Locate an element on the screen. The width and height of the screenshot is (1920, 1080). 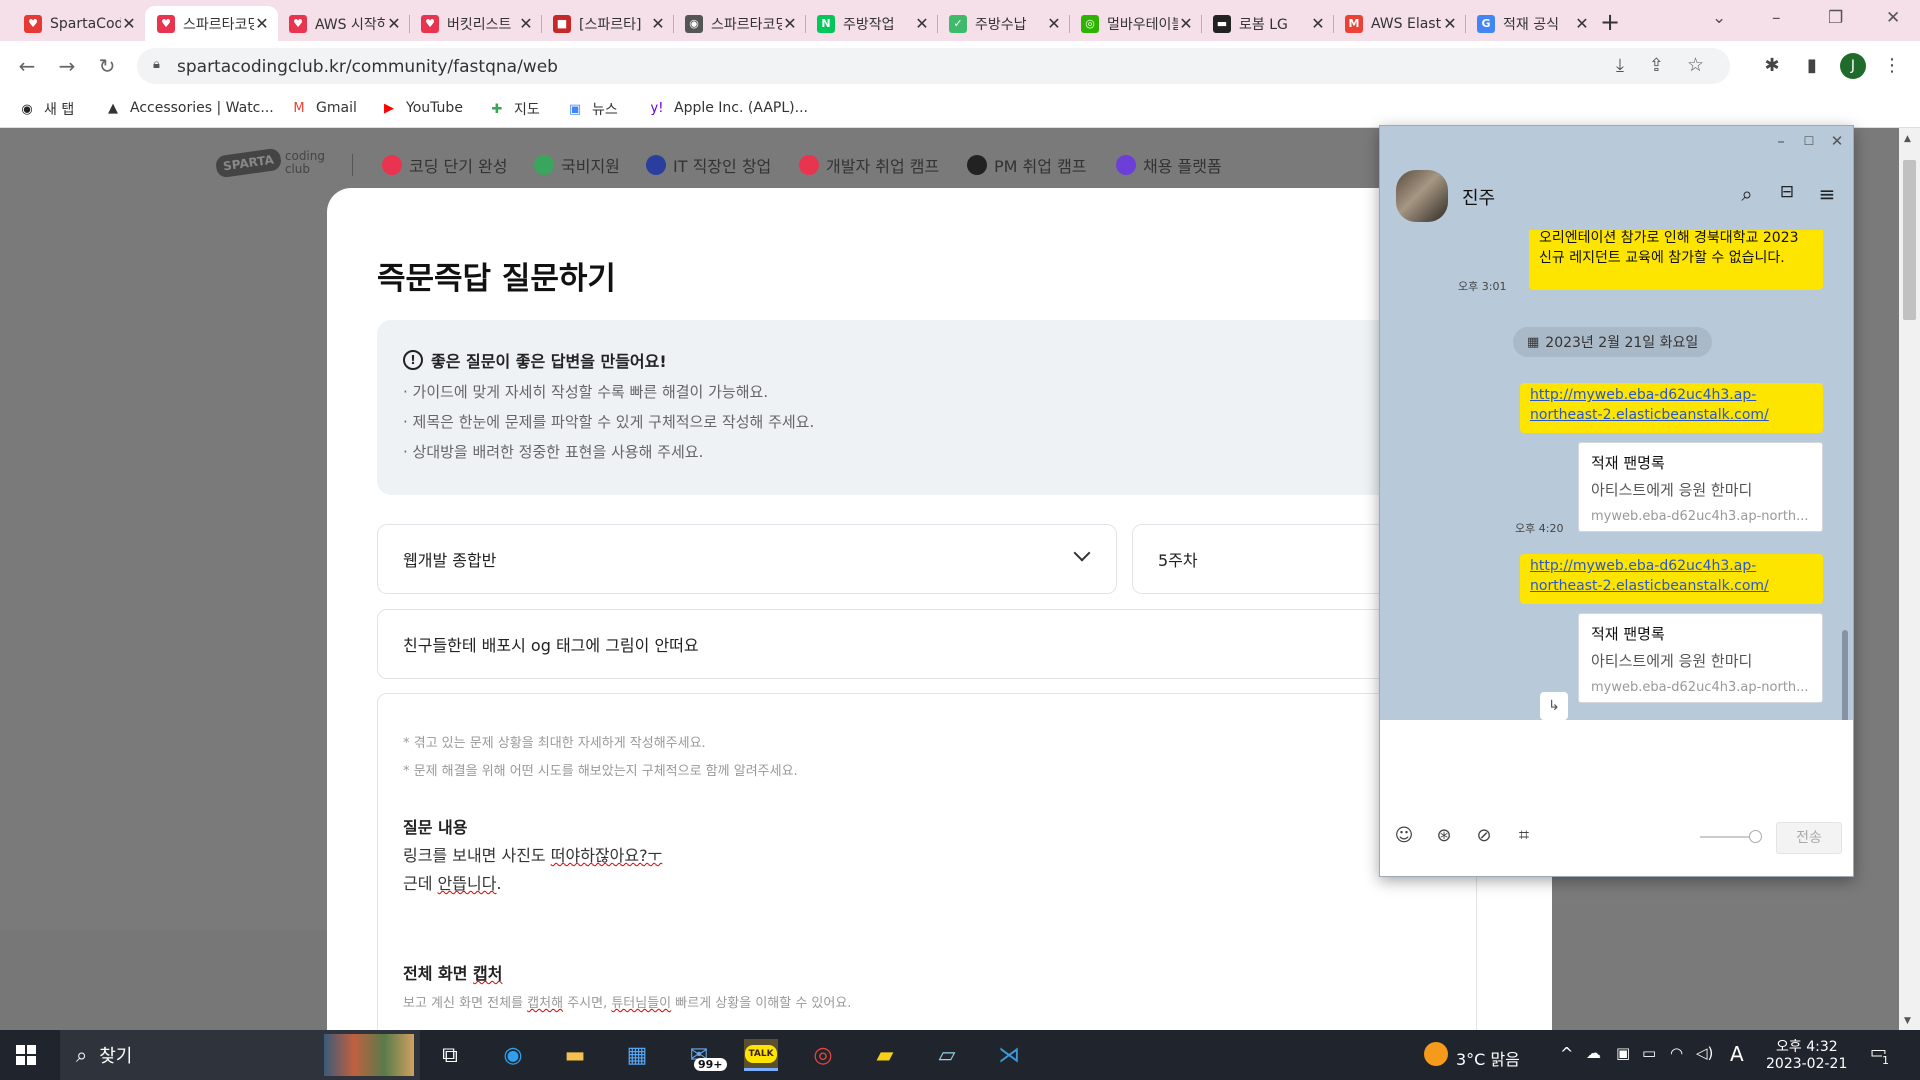
sticky-notes-icon: ▰ is located at coordinates (885, 1055).